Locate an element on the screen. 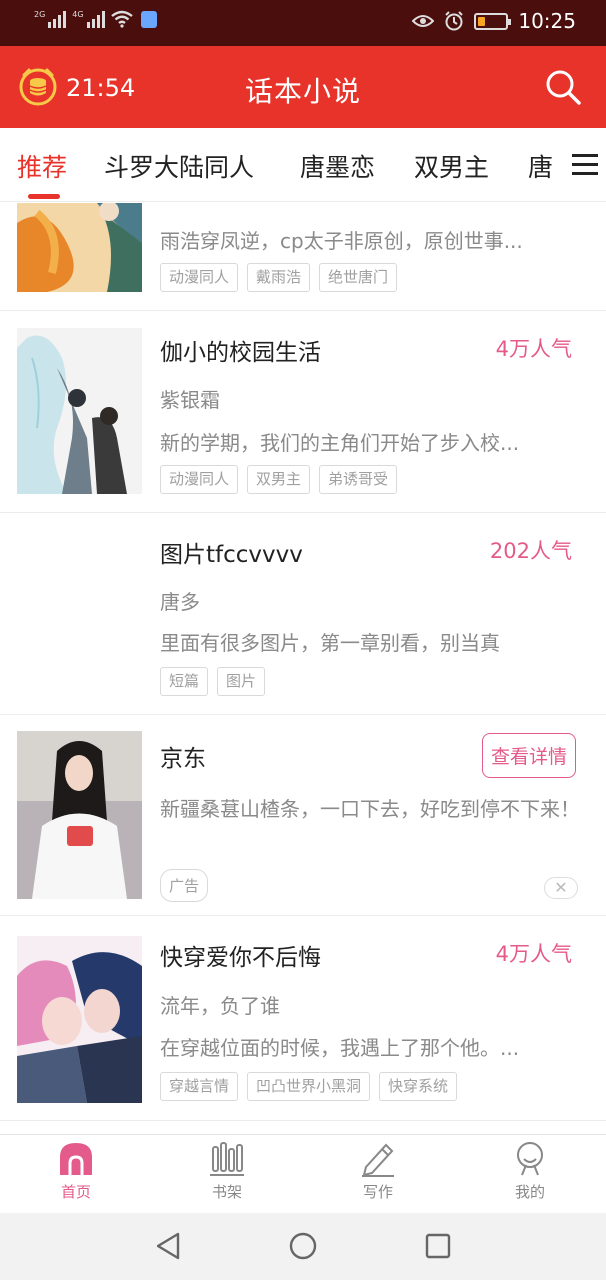 The image size is (606, 1280). app-bar: 21:54 话本小说 is located at coordinates (303, 87).